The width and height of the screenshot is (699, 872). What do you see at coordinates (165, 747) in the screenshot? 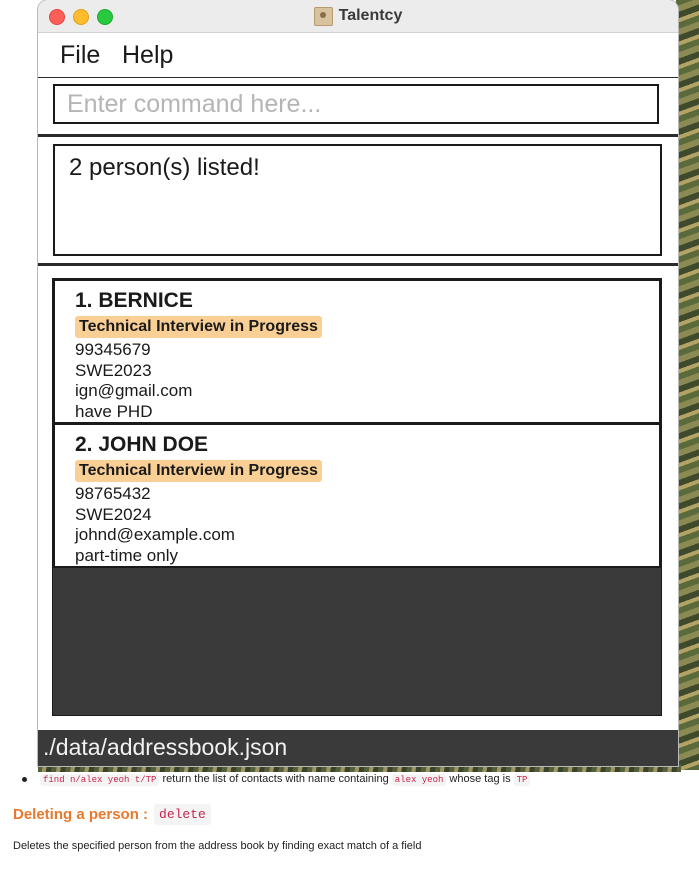
I see `storage-path: ./data/addressbook.json` at bounding box center [165, 747].